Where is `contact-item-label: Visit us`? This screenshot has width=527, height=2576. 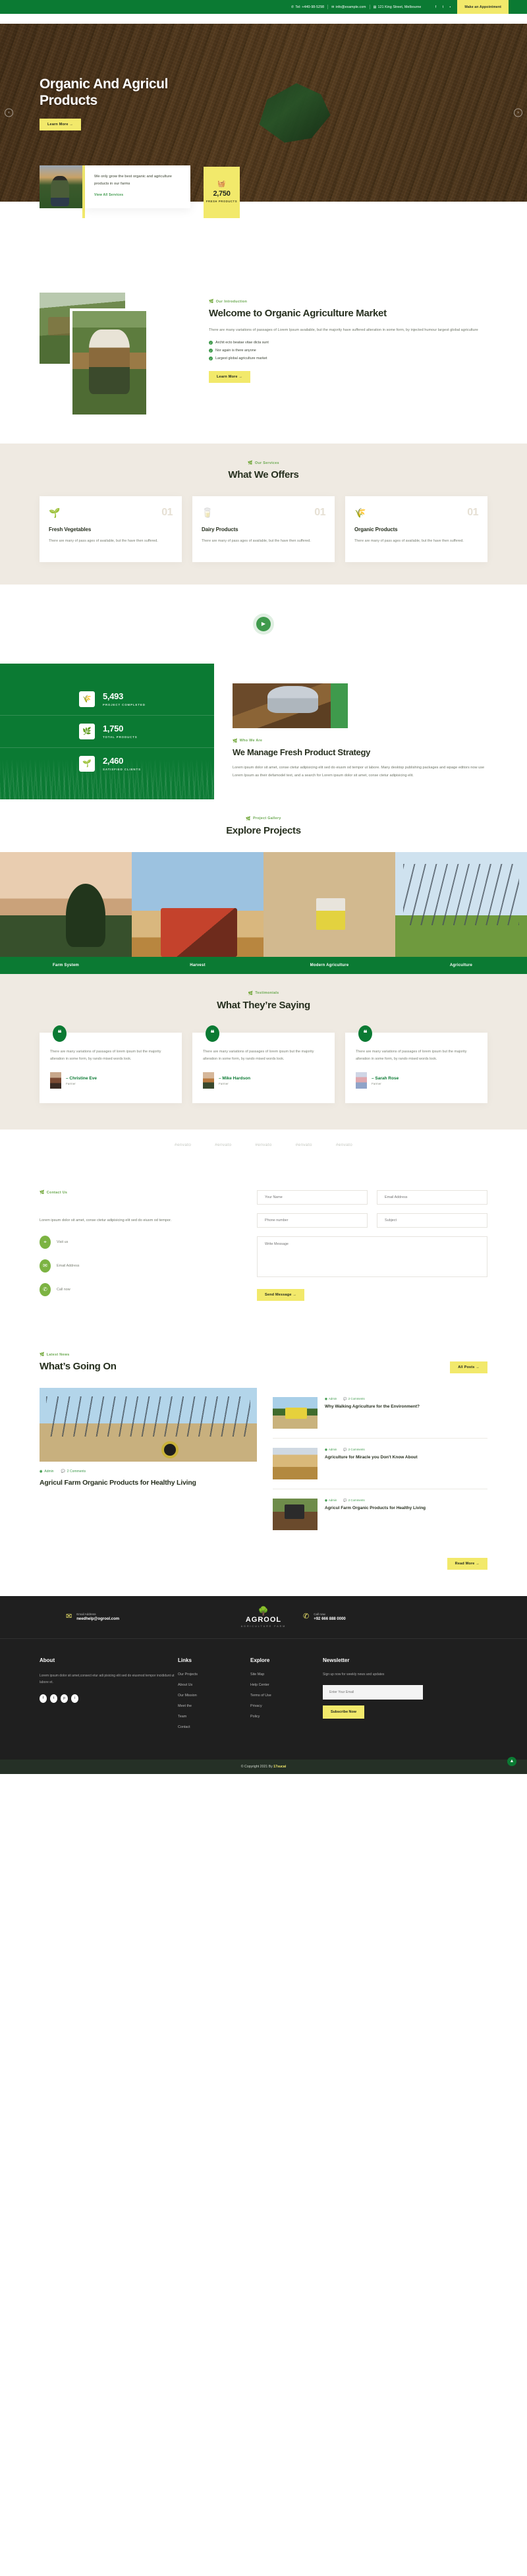 contact-item-label: Visit us is located at coordinates (63, 1242).